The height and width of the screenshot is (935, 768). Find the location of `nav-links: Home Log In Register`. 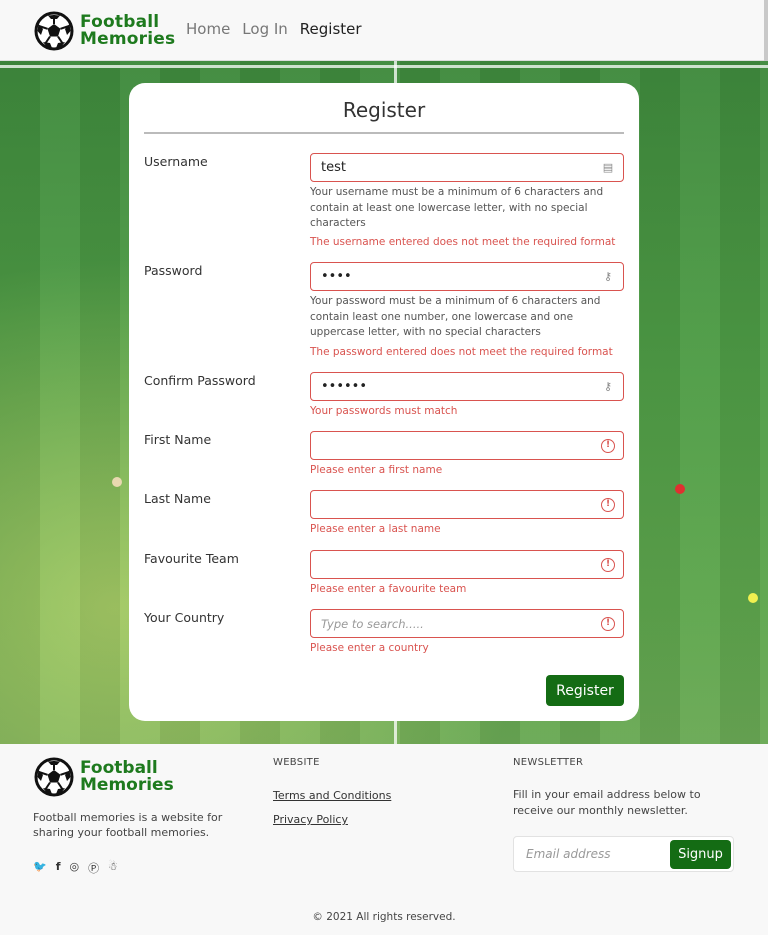

nav-links: Home Log In Register is located at coordinates (274, 29).